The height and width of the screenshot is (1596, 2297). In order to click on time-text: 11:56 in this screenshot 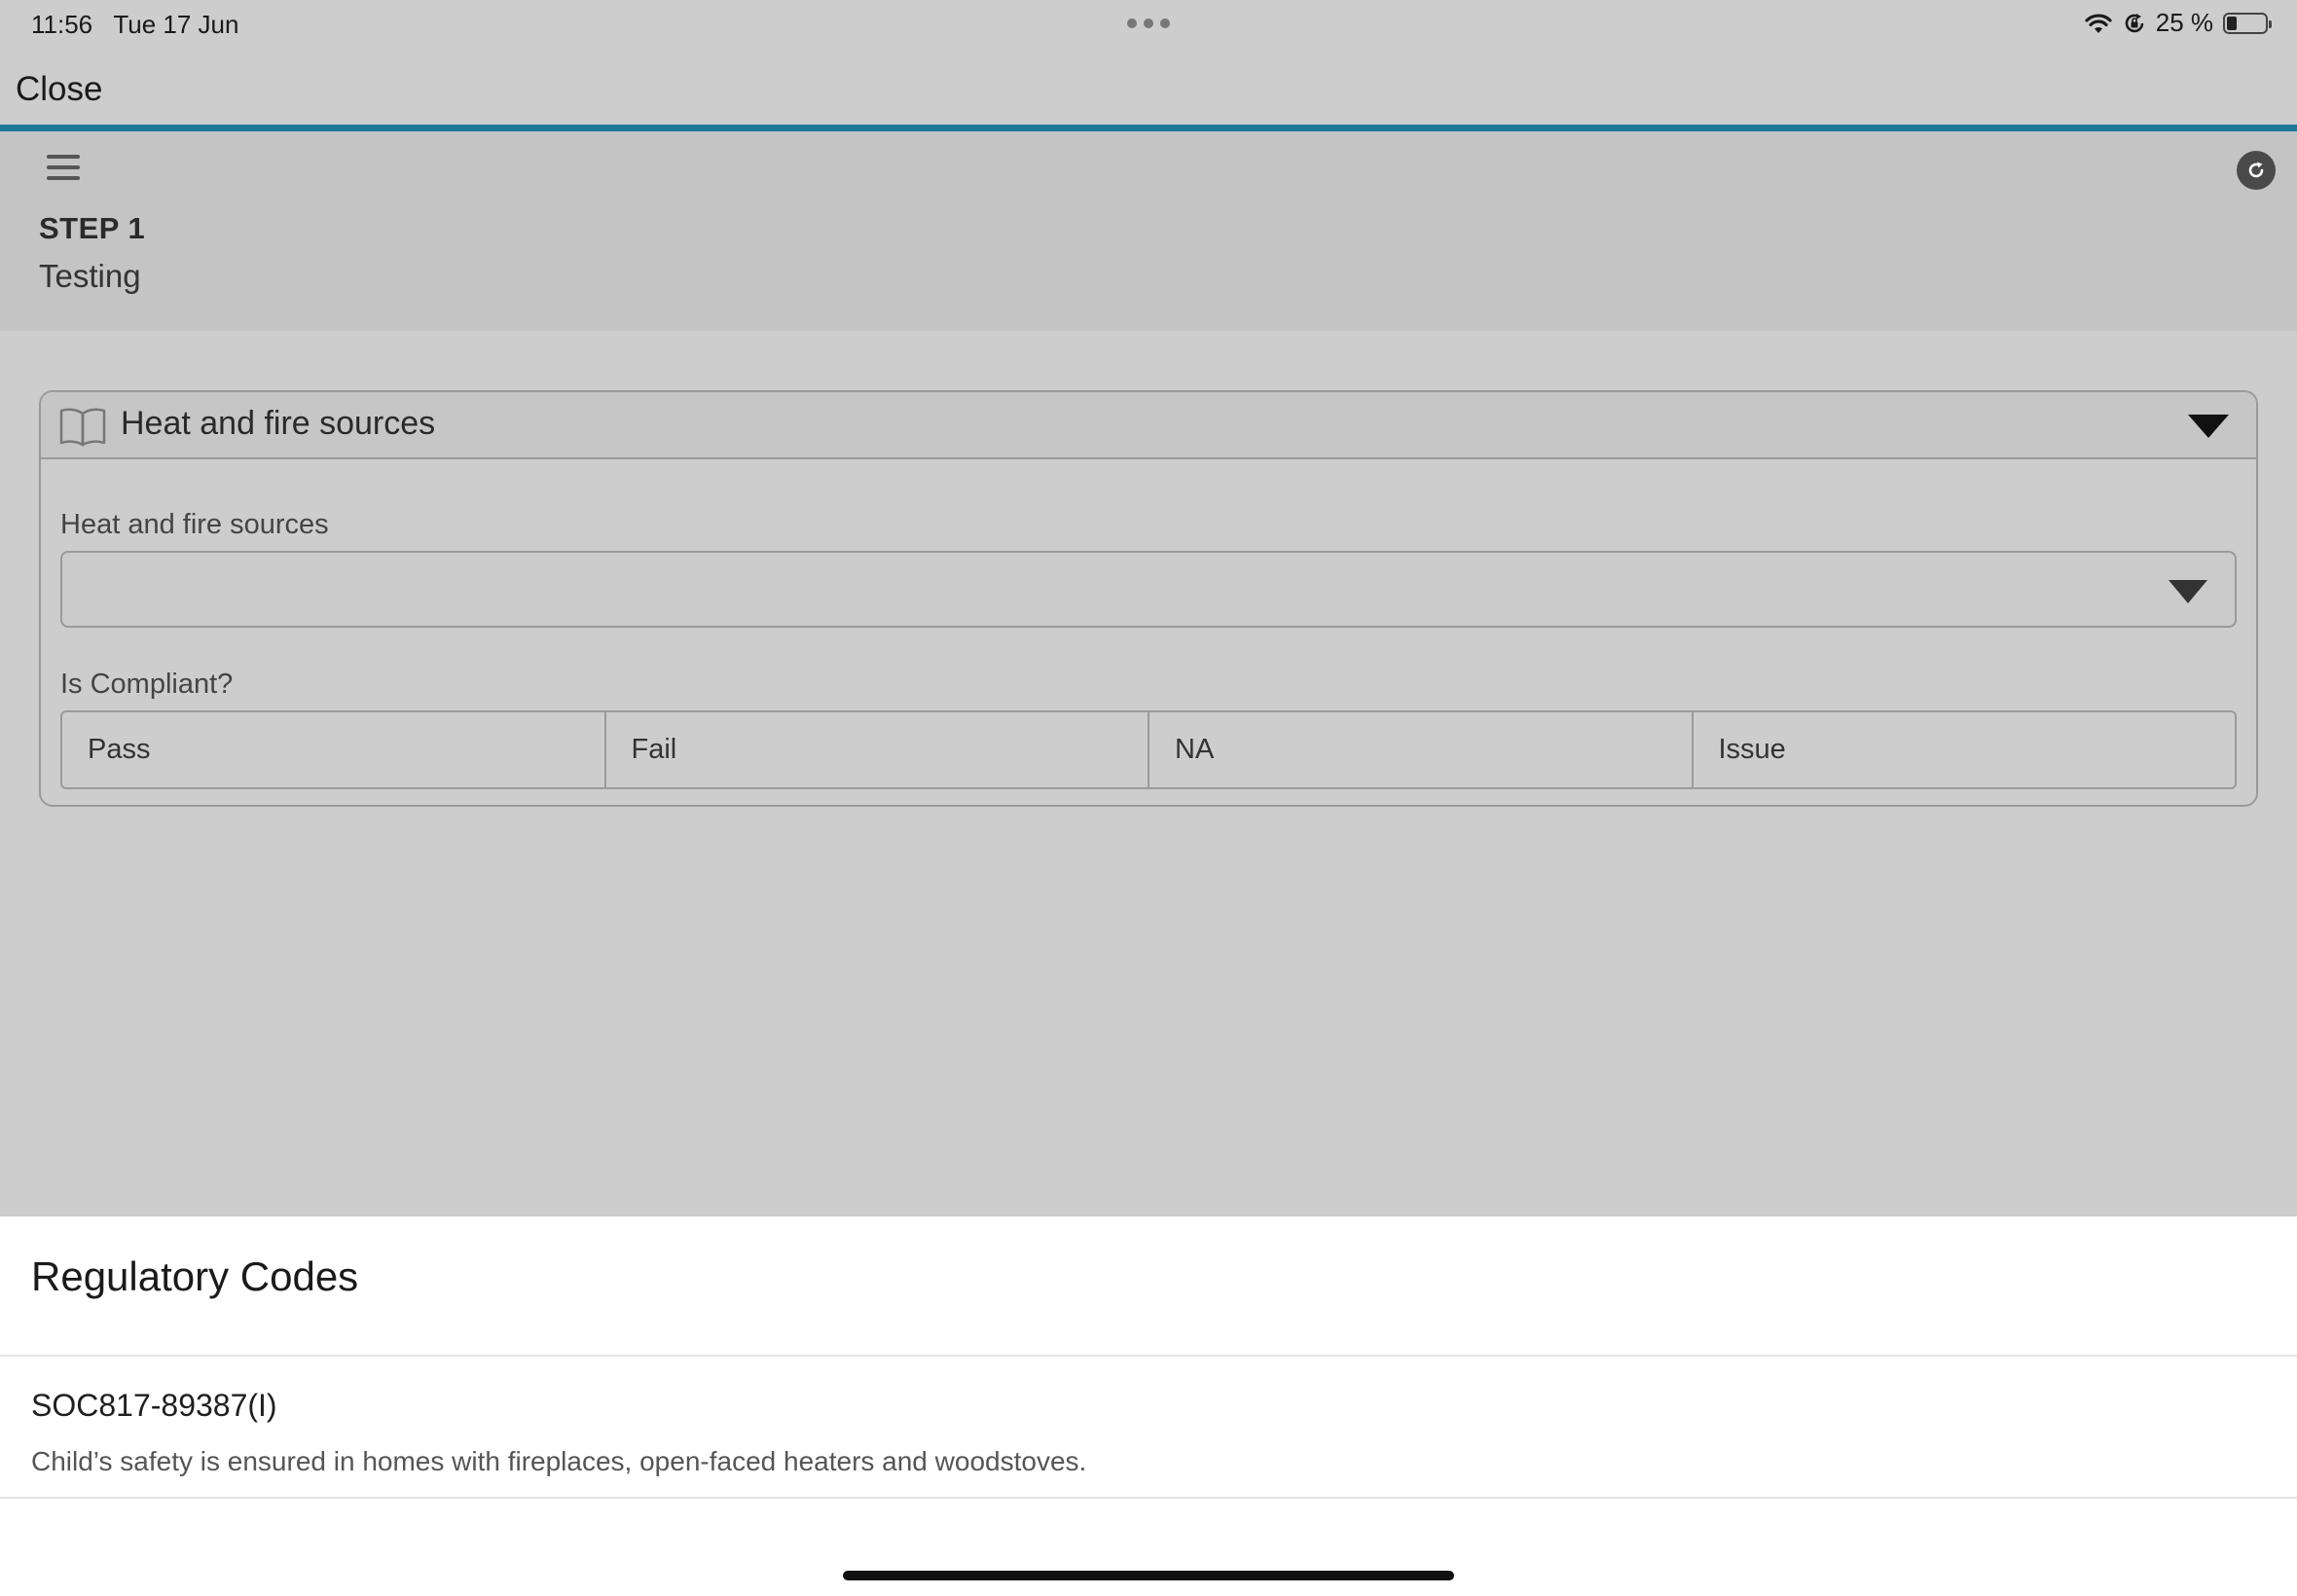, I will do `click(62, 24)`.